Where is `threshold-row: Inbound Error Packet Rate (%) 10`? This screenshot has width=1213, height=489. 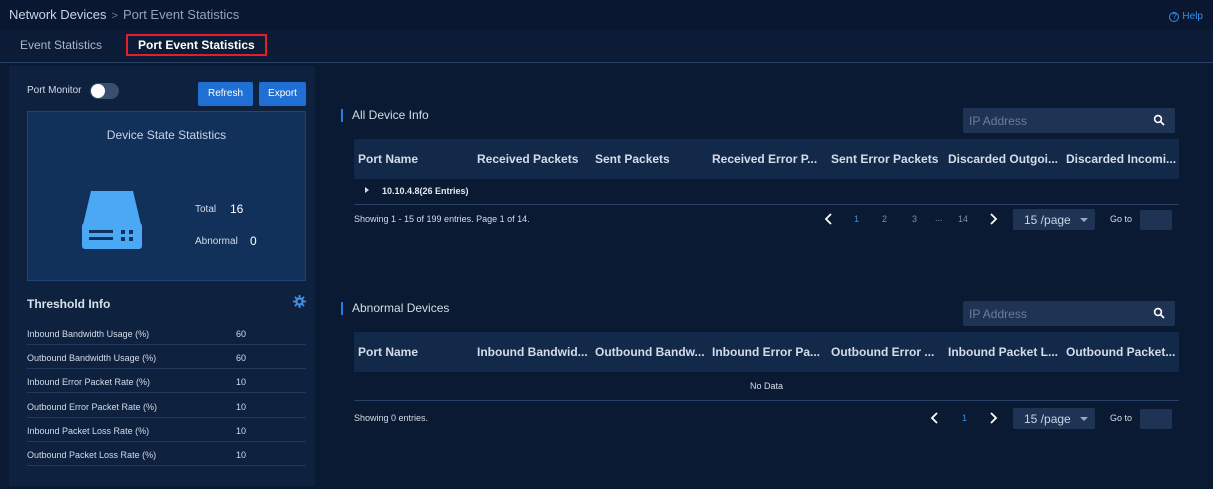
threshold-row: Inbound Error Packet Rate (%) 10 is located at coordinates (166, 381).